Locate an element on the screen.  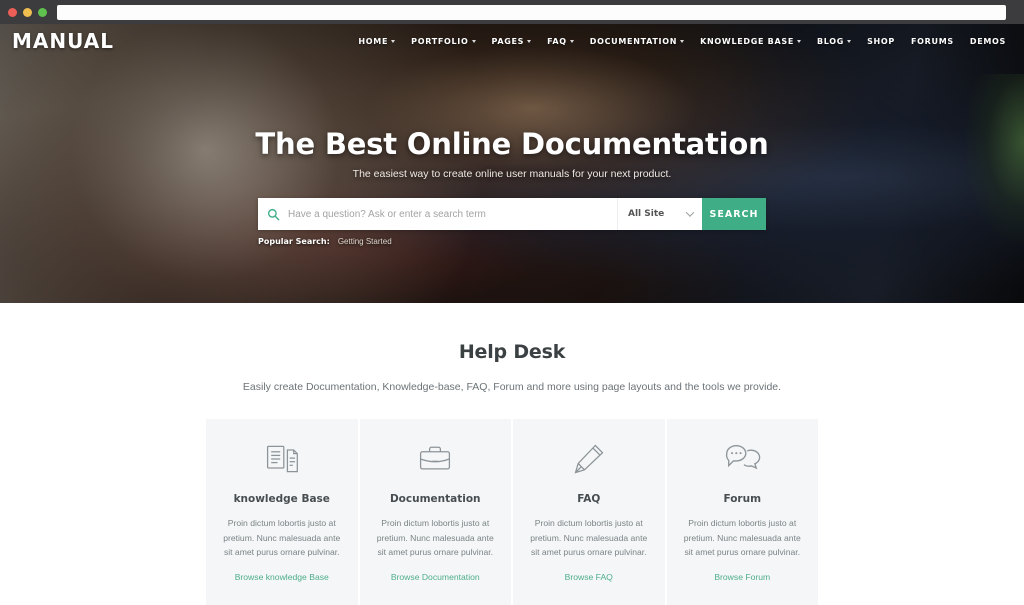
nav-item-label: DOCUMENTATION is located at coordinates (633, 41).